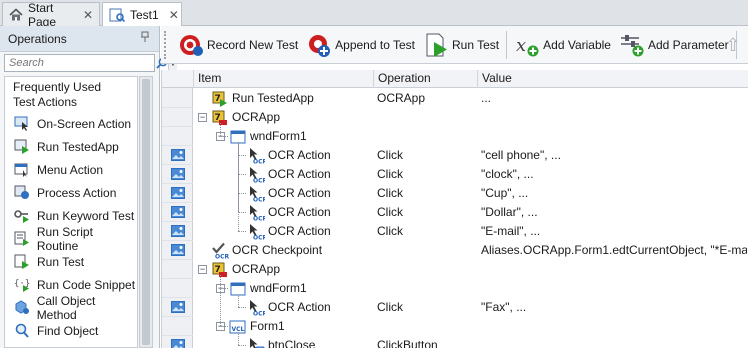  I want to click on operation-find-object: Find Object, so click(71, 330).